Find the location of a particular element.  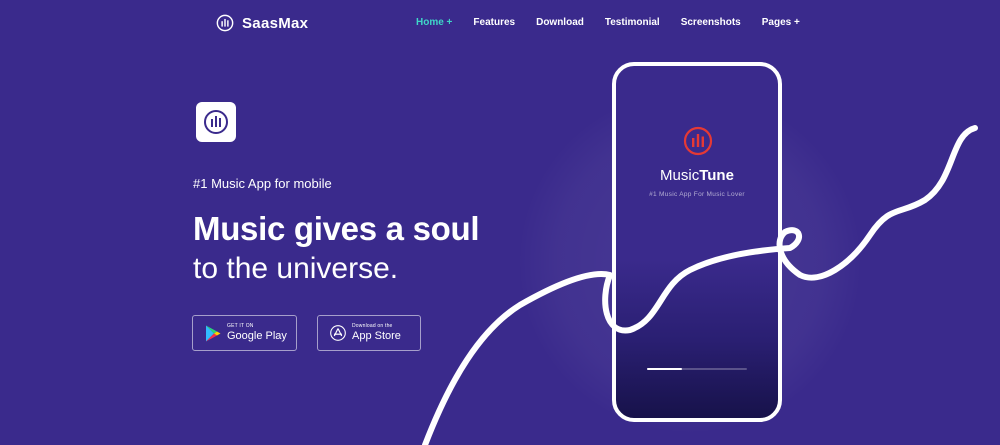

google-play-small-label: GET IT ON is located at coordinates (240, 326).